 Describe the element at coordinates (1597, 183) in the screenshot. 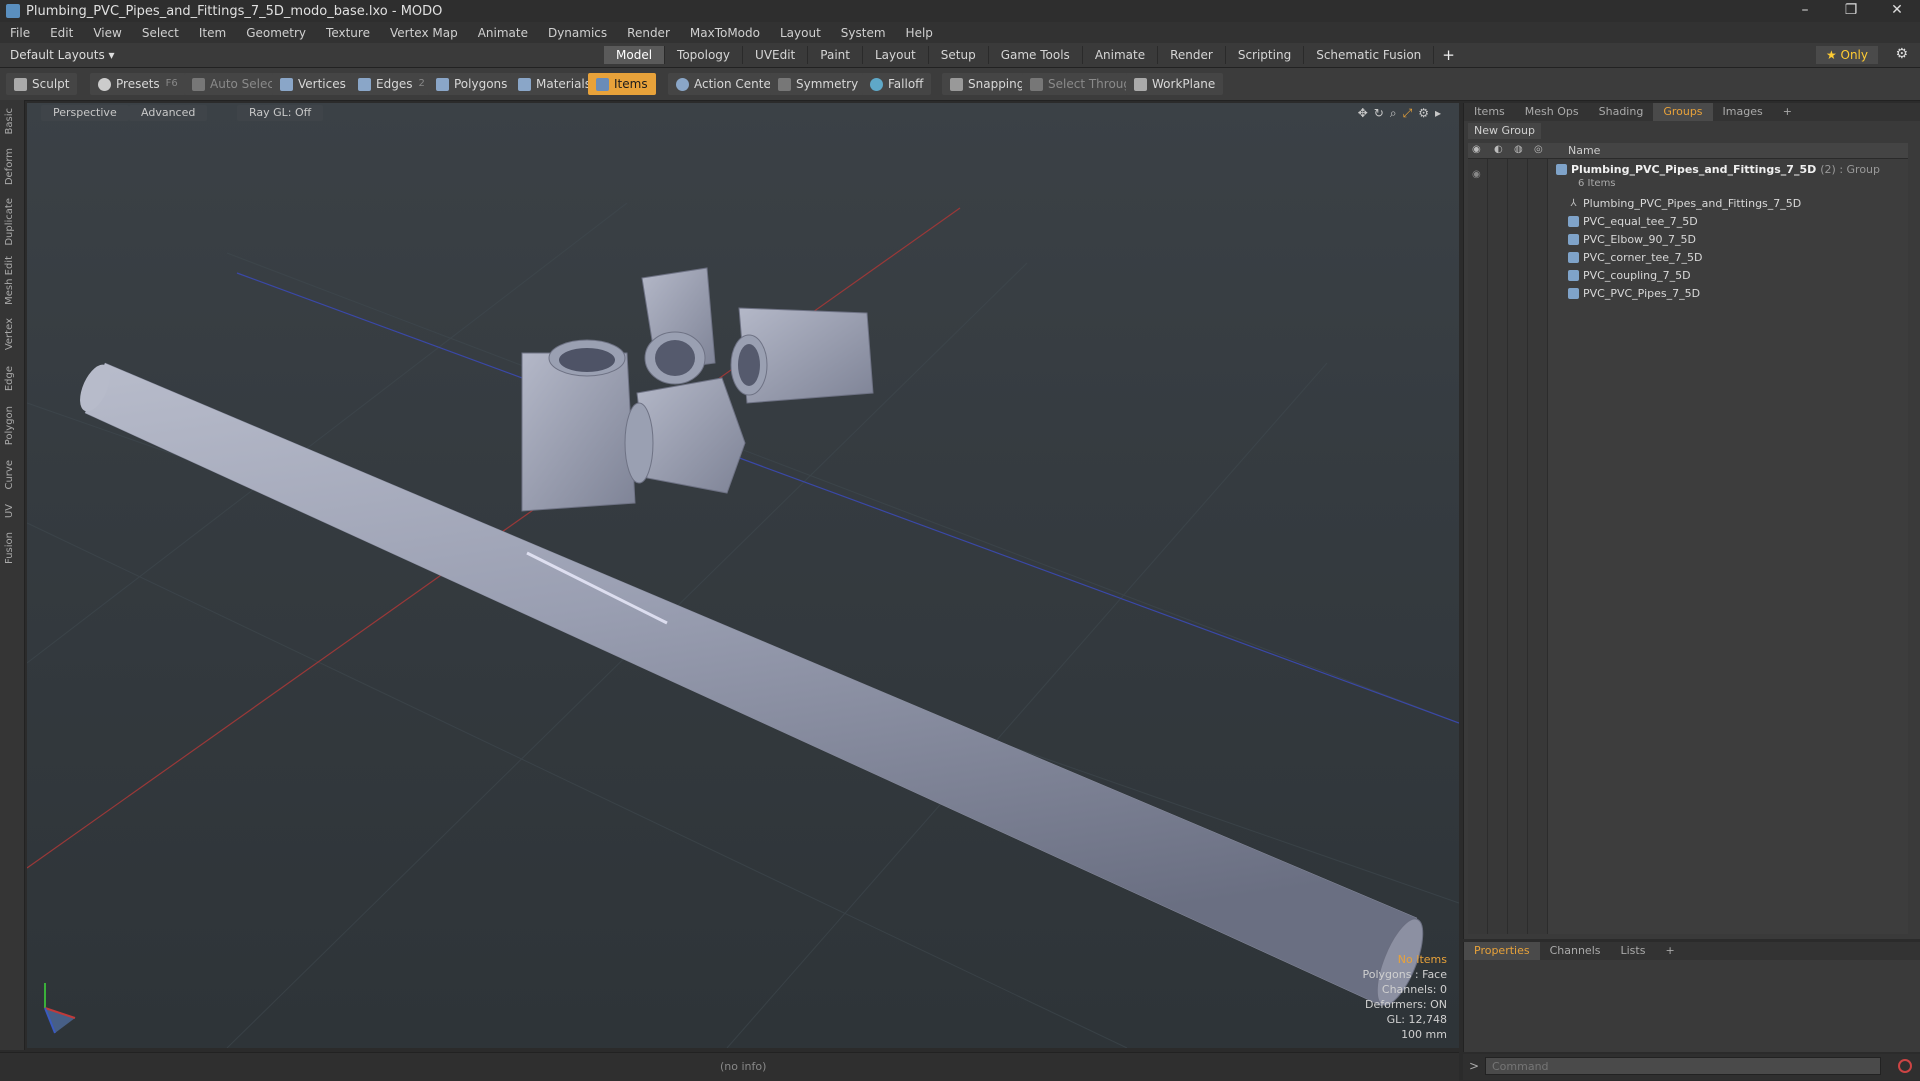

I see `group-item-count: 6 Items` at that location.